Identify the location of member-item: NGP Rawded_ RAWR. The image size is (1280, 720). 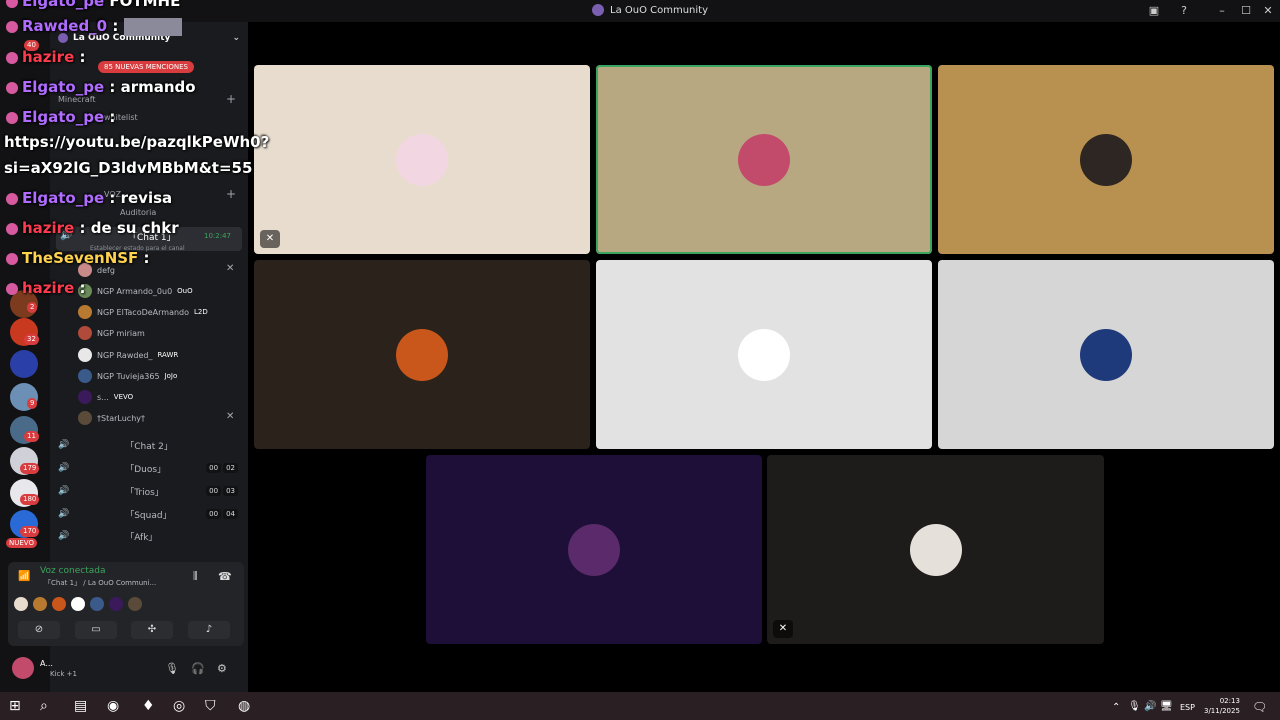
(128, 355).